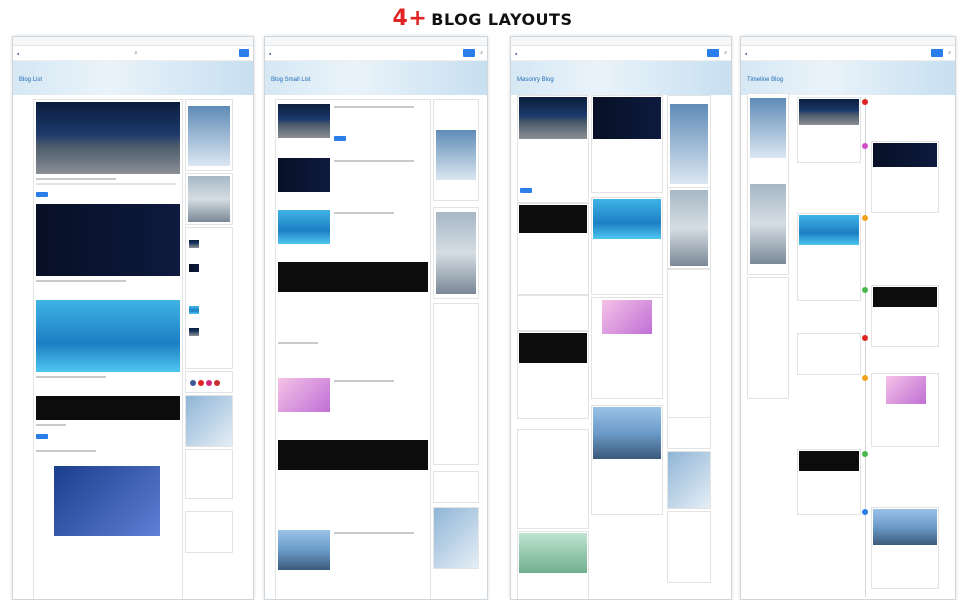 The width and height of the screenshot is (965, 600). What do you see at coordinates (905, 316) in the screenshot?
I see `timeline-card` at bounding box center [905, 316].